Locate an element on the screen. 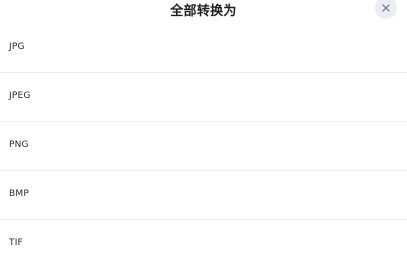 The width and height of the screenshot is (407, 269). sheet-header: 全部转换为 is located at coordinates (203, 12).